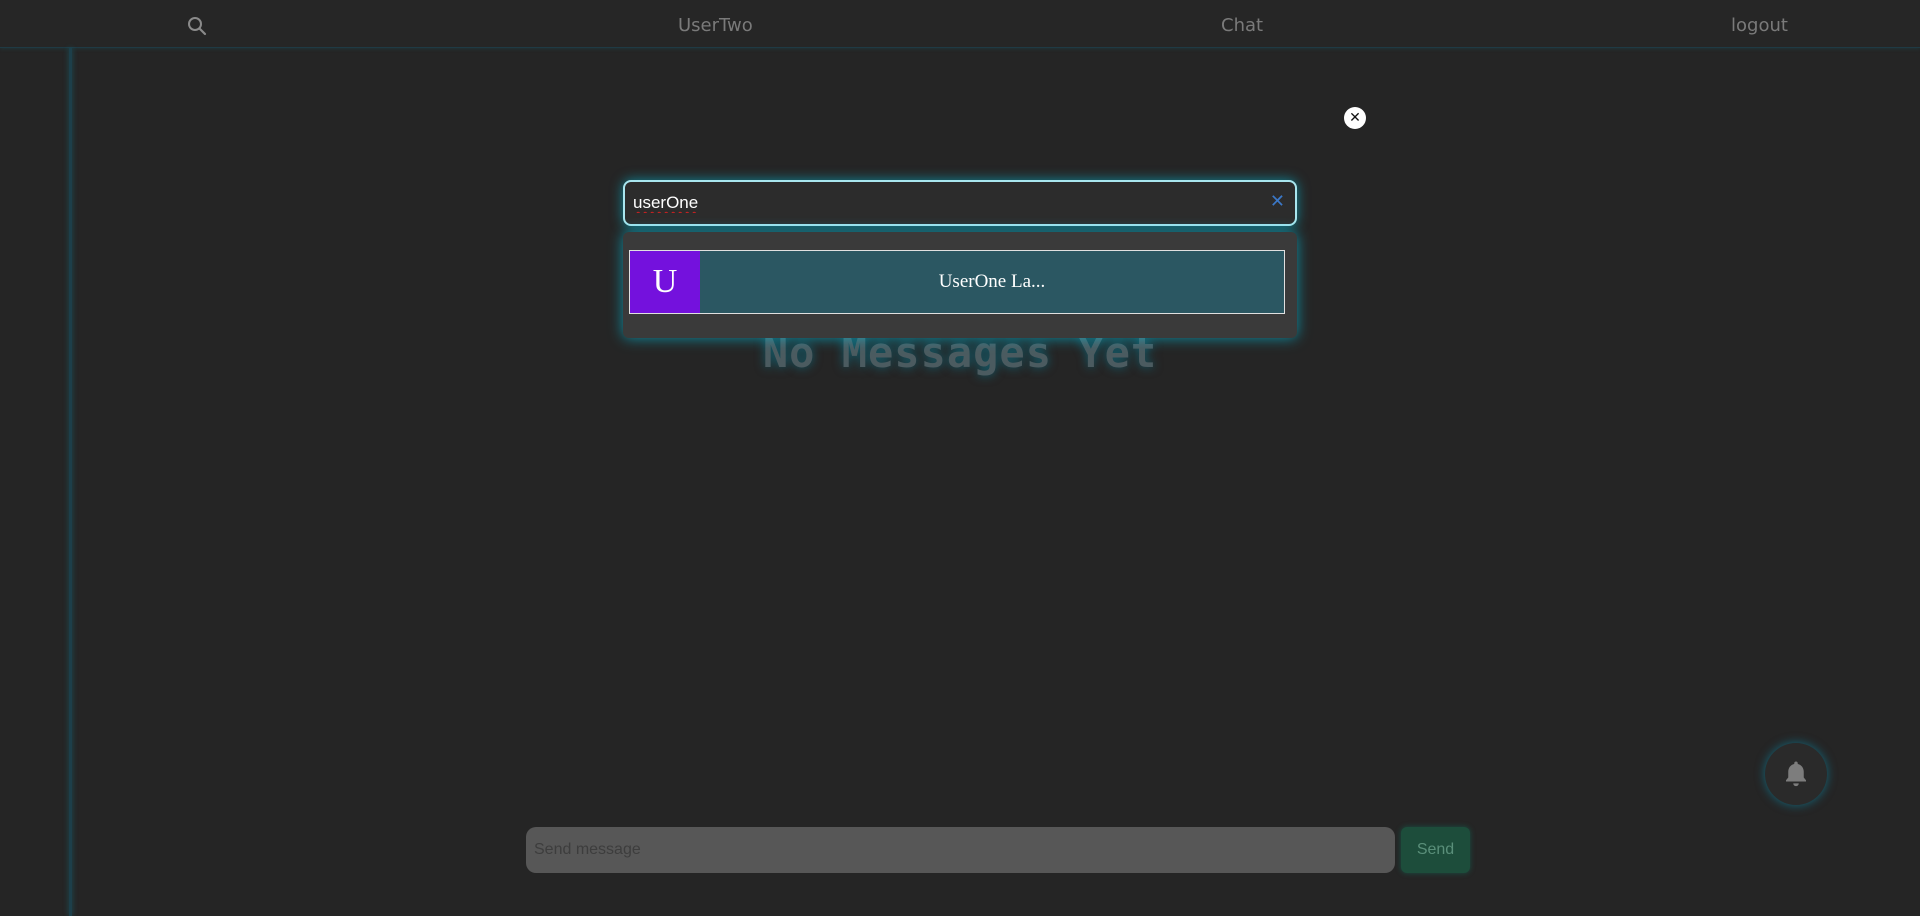 The width and height of the screenshot is (1920, 916). I want to click on message-input, so click(960, 850).